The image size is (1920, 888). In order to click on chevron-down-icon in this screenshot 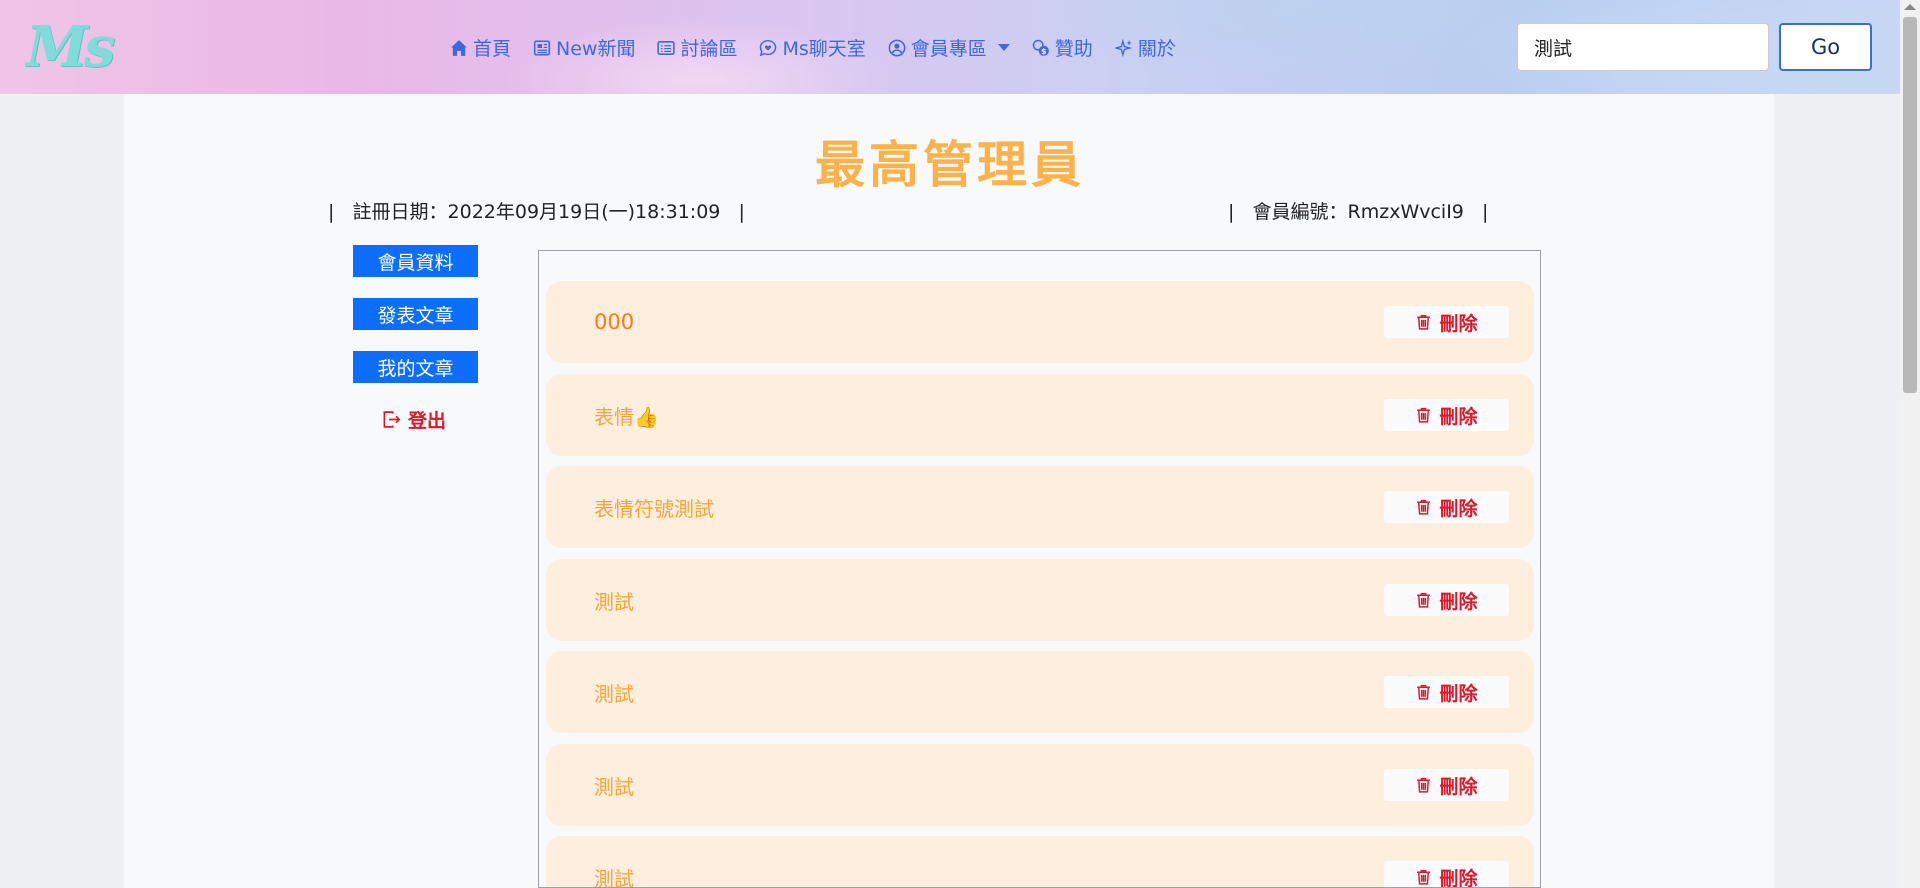, I will do `click(1003, 47)`.